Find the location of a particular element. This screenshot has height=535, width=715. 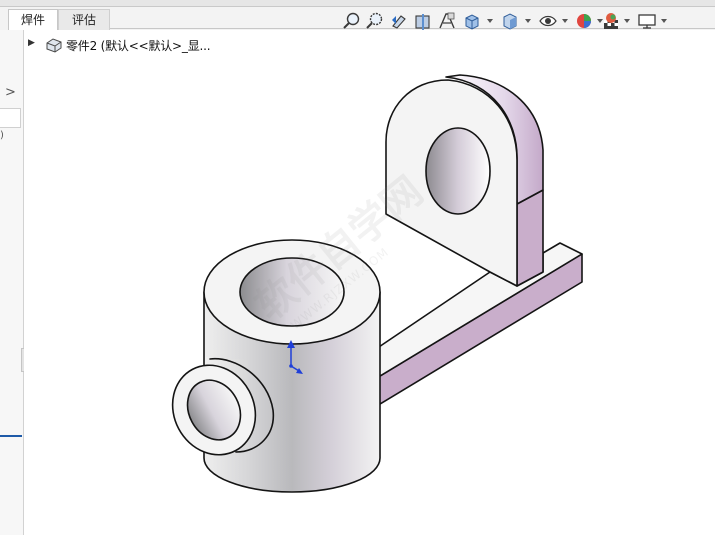

view-orientation-icon is located at coordinates (472, 21).